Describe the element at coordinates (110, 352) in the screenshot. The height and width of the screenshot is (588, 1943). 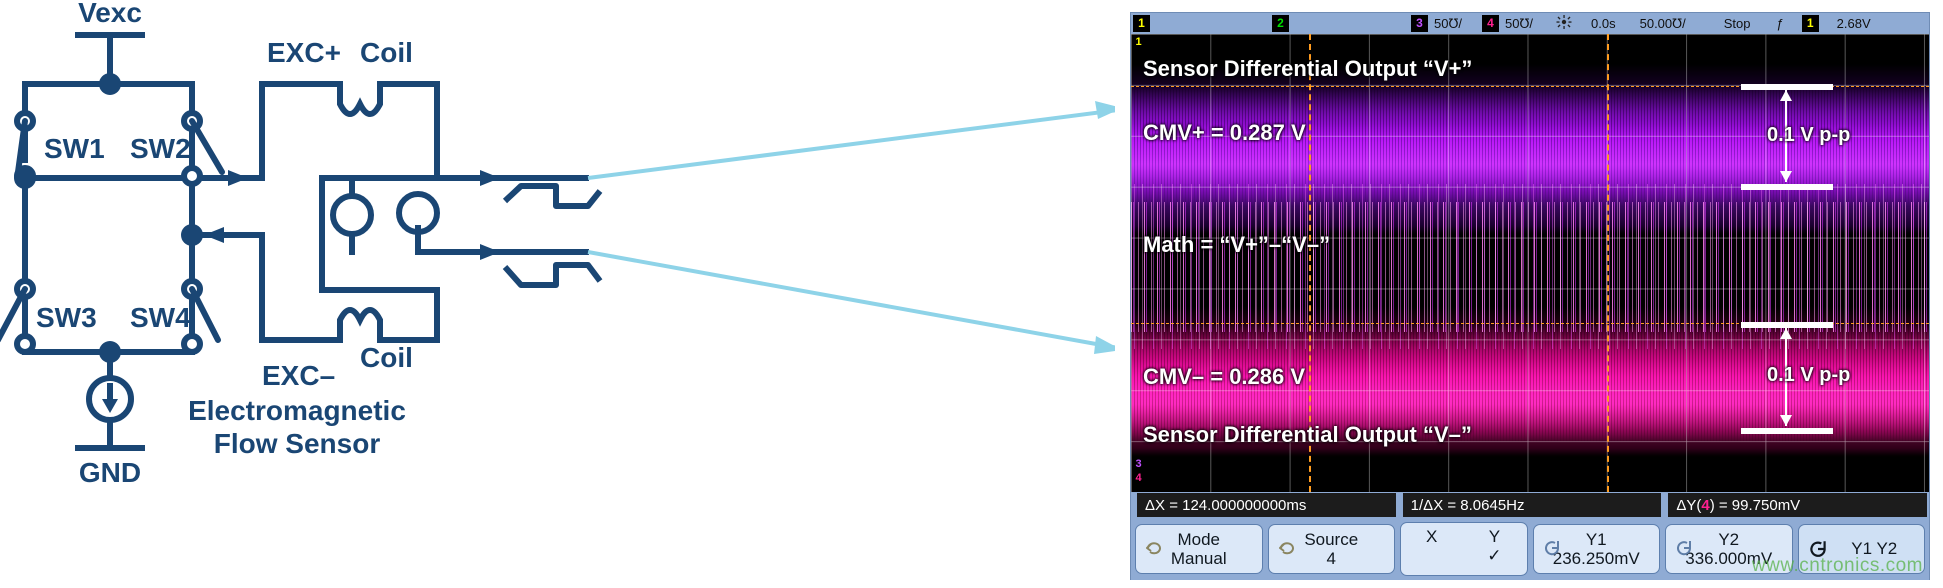
I see `node-gnd` at that location.